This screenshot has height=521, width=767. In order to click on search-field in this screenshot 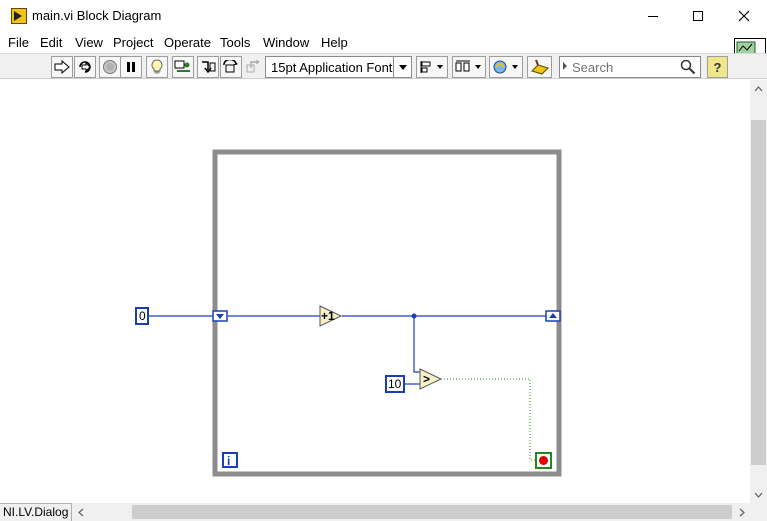, I will do `click(630, 67)`.